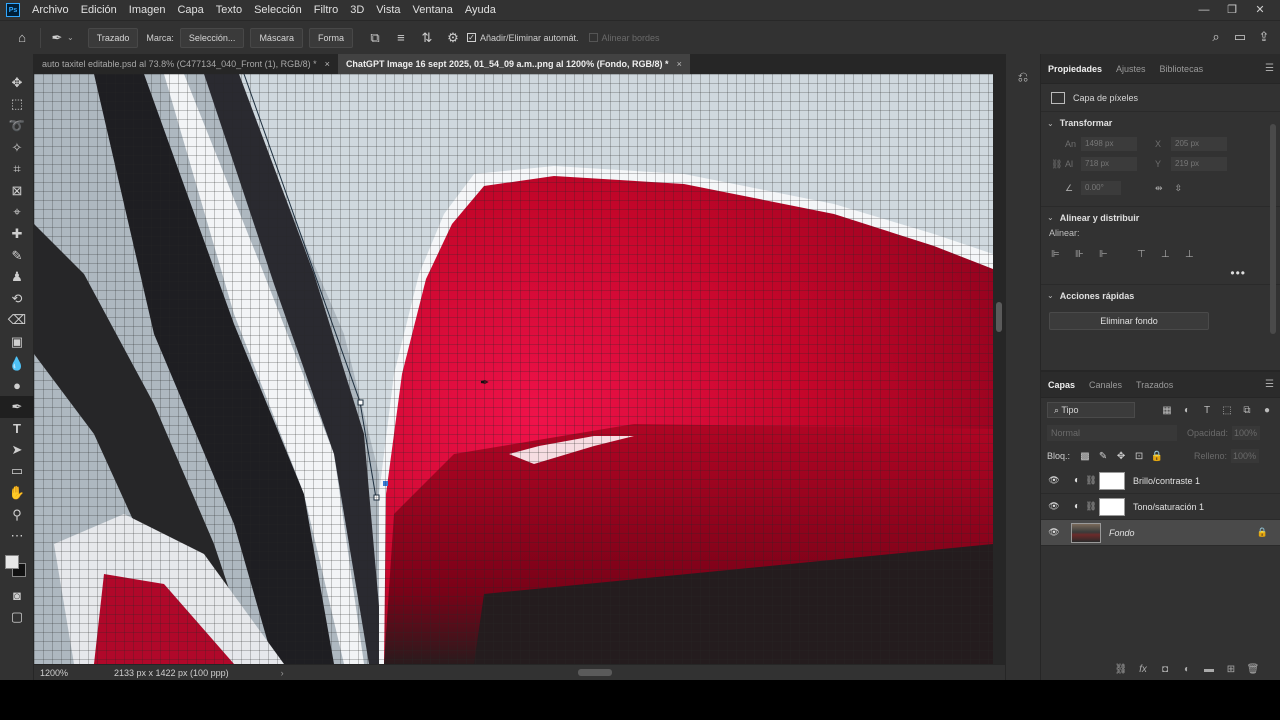 This screenshot has height=720, width=1280. What do you see at coordinates (326, 10) in the screenshot?
I see `menu-filtro: Filtro` at bounding box center [326, 10].